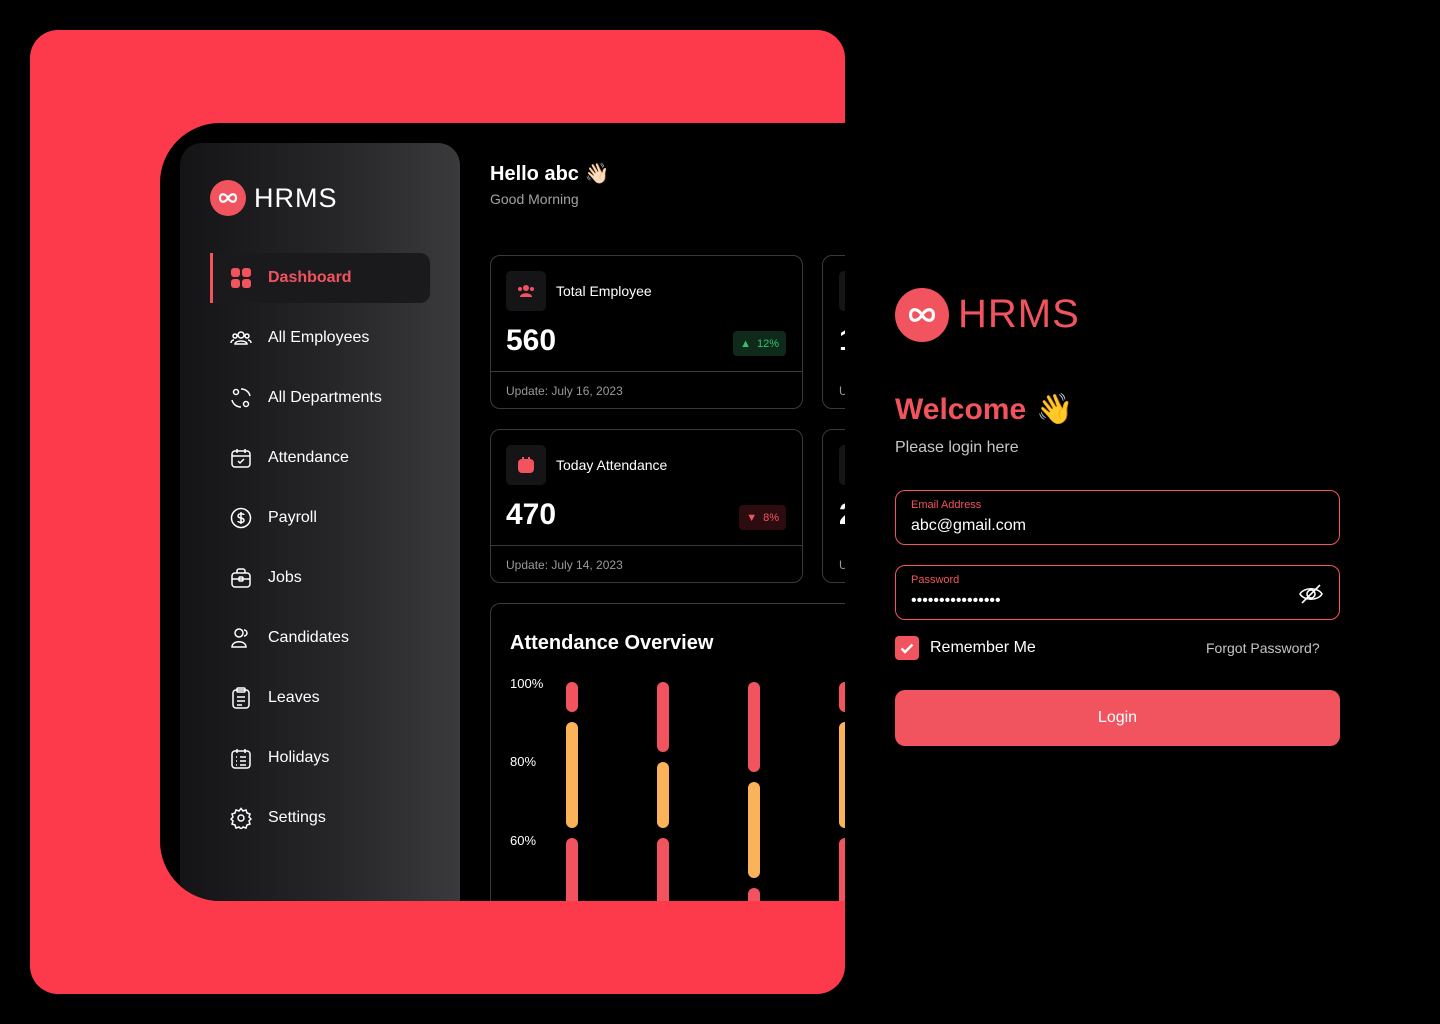 This screenshot has width=1440, height=1024. What do you see at coordinates (531, 514) in the screenshot?
I see `stat-value: 470` at bounding box center [531, 514].